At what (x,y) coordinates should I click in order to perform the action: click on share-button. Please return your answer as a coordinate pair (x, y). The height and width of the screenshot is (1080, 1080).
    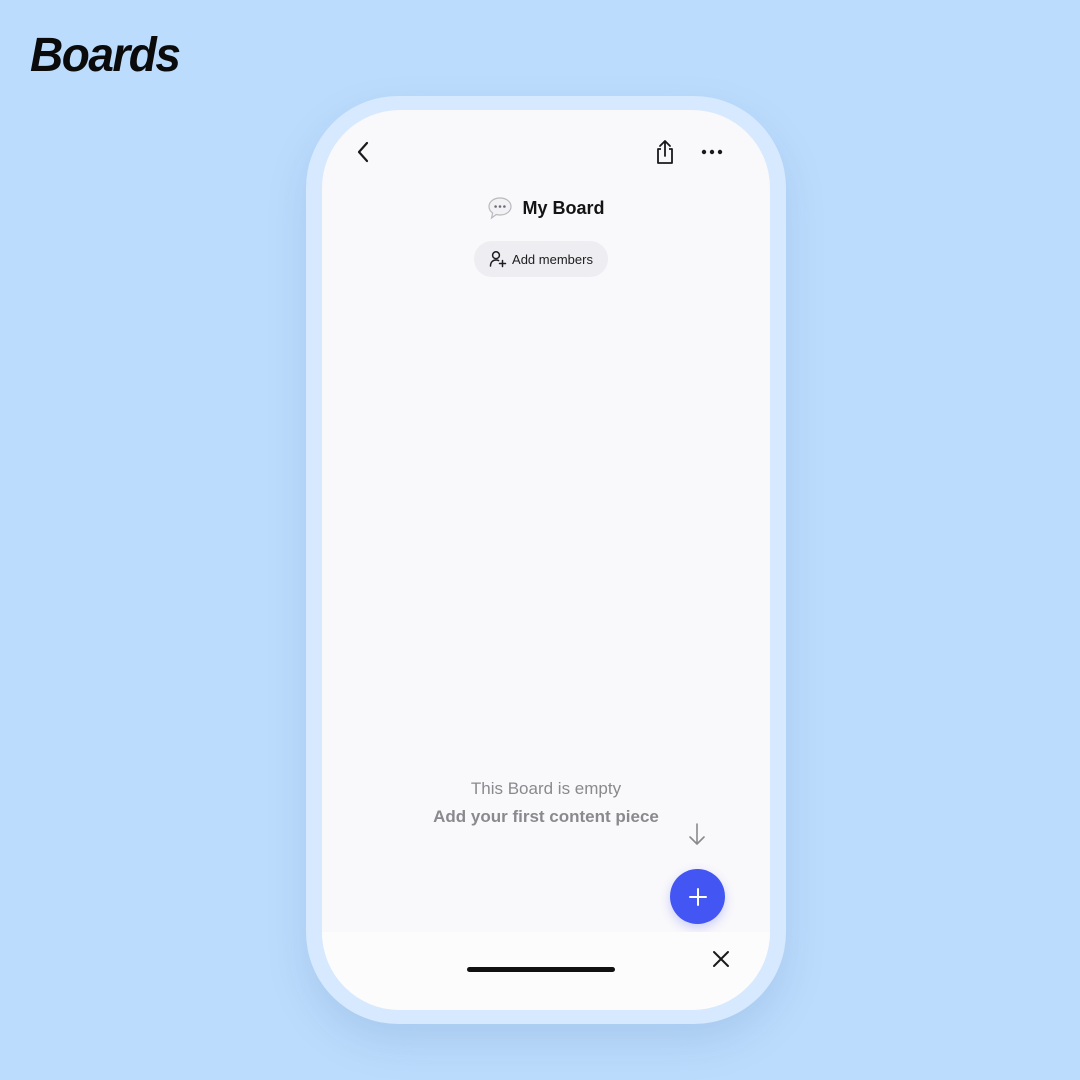
    Looking at the image, I should click on (665, 152).